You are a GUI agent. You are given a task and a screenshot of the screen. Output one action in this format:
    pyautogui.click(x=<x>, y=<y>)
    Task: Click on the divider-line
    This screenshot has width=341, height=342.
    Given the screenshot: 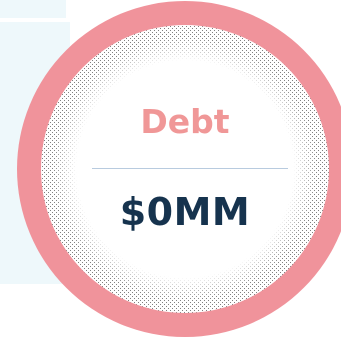 What is the action you would take?
    pyautogui.click(x=190, y=168)
    